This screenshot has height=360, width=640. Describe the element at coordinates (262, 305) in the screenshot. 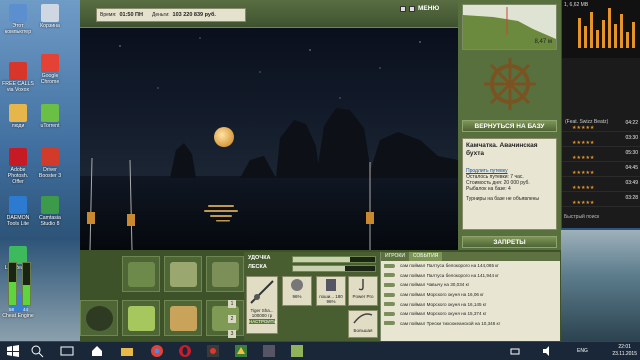

I see `rod-card: Tiger Sha... 100000 гр НАСТРОИТЬ` at that location.